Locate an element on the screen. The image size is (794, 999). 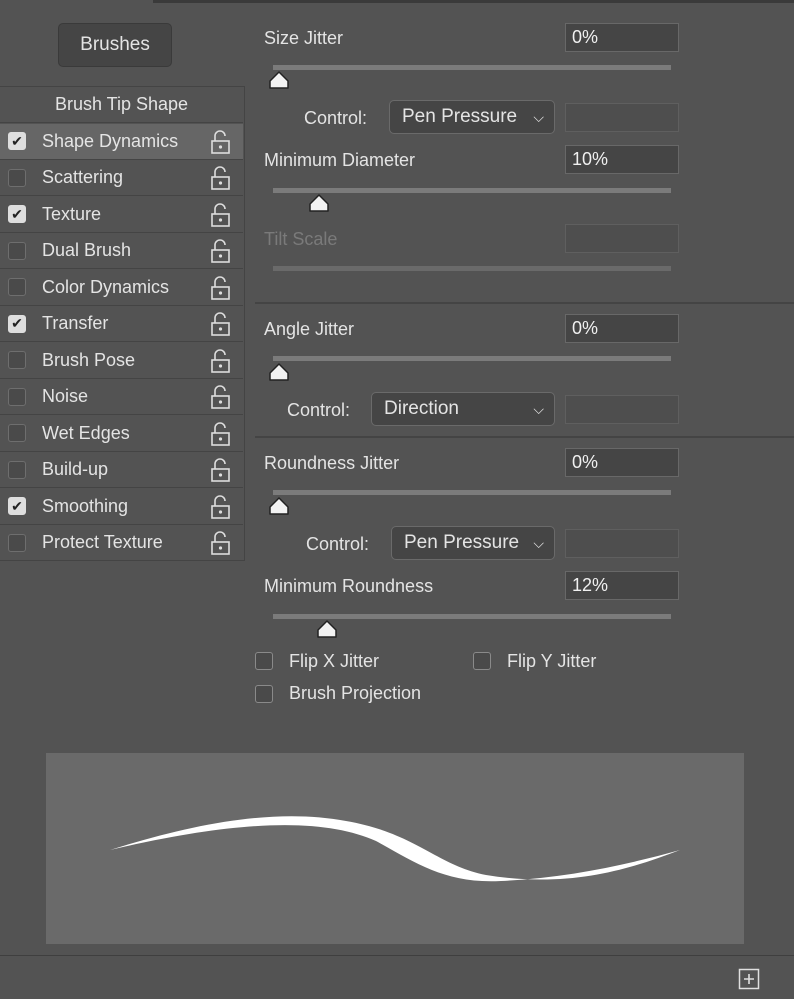
sidebar-item-shape-dynamics: ✔ Shape Dynamics is located at coordinates (121, 141).